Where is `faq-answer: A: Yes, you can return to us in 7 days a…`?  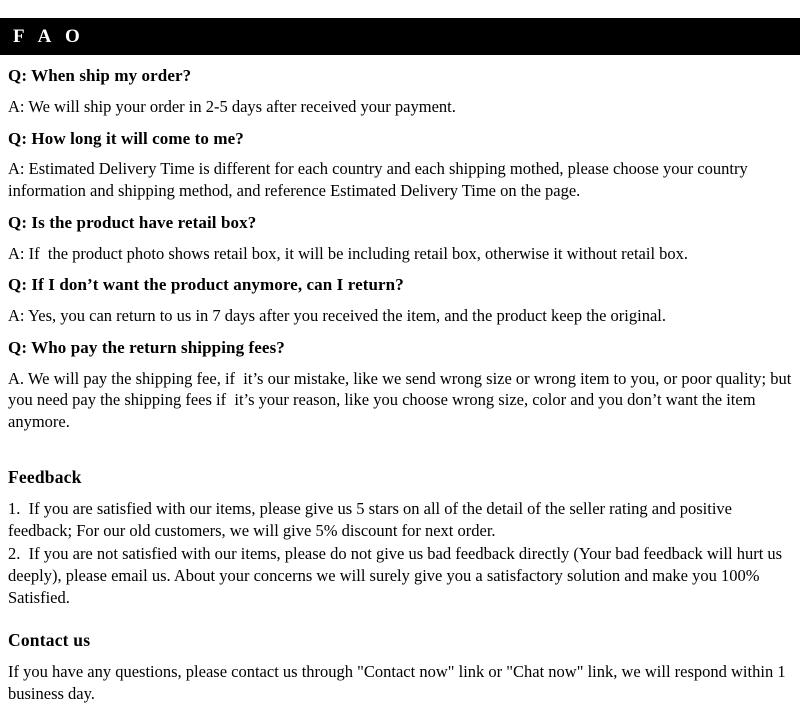
faq-answer: A: Yes, you can return to us in 7 days a… is located at coordinates (337, 316).